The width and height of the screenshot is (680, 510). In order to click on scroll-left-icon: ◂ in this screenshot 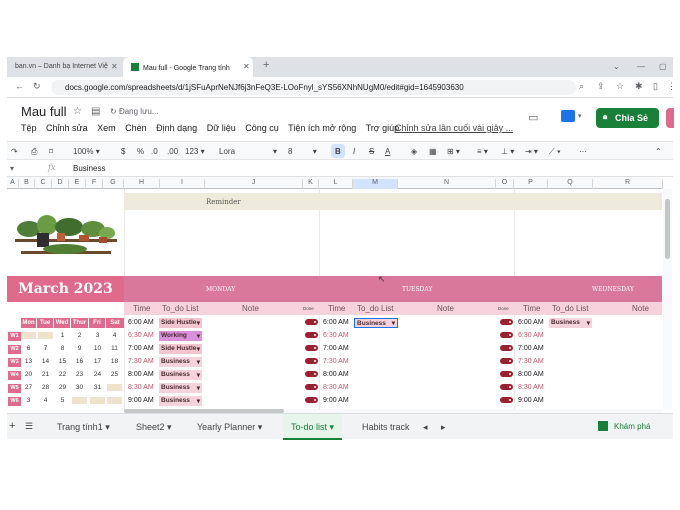, I will do `click(425, 427)`.